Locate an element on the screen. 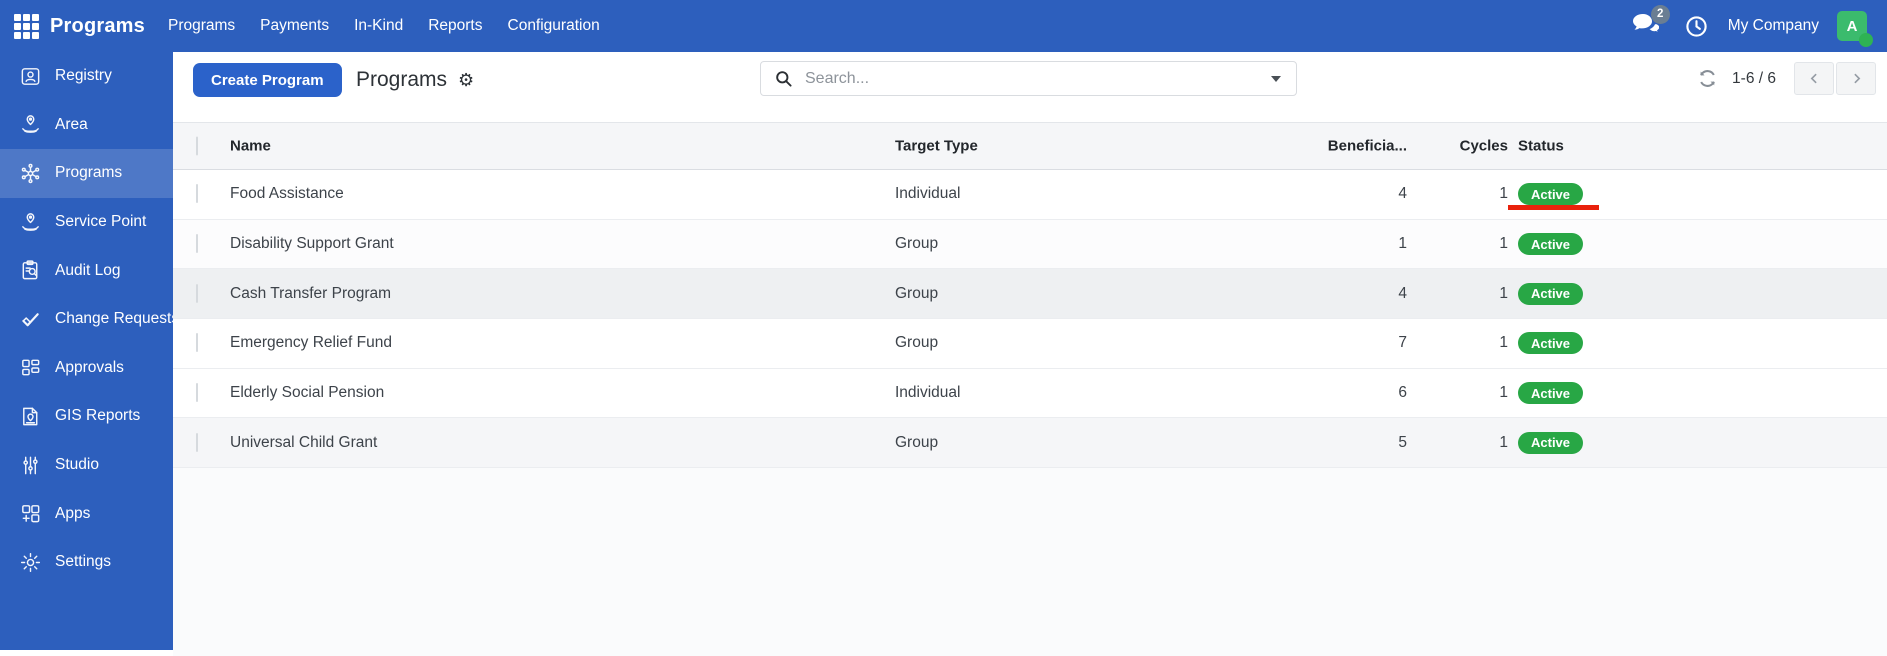 This screenshot has width=1887, height=656. online-status-dot is located at coordinates (1866, 40).